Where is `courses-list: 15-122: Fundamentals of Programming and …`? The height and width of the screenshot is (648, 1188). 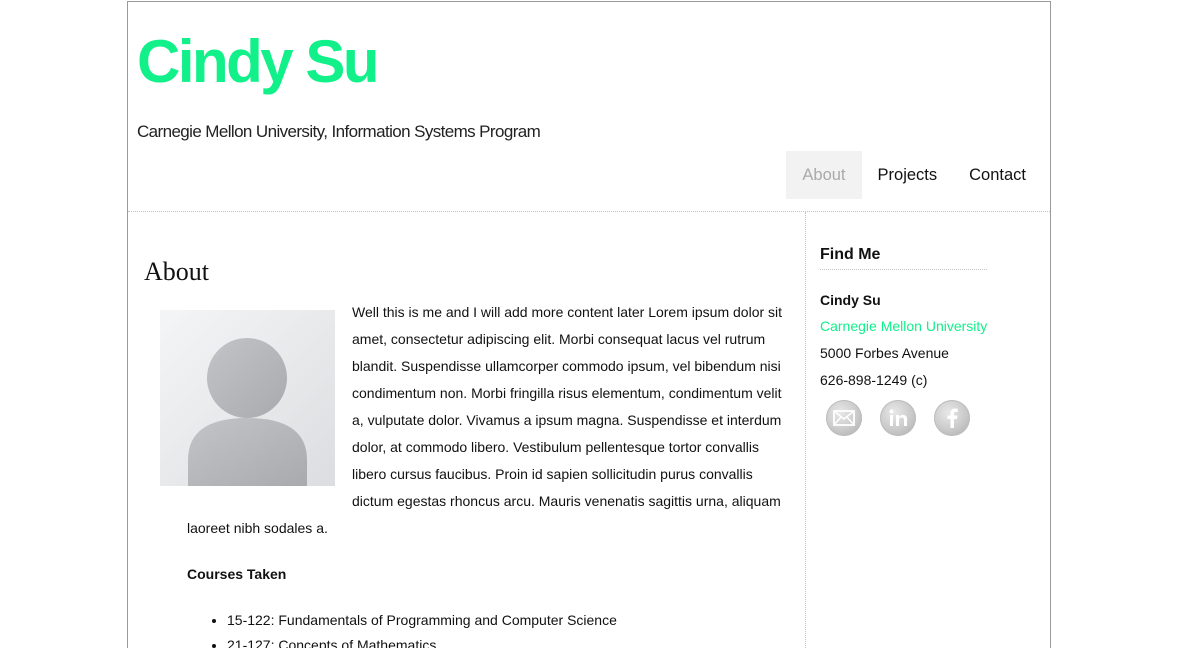 courses-list: 15-122: Fundamentals of Programming and … is located at coordinates (422, 628).